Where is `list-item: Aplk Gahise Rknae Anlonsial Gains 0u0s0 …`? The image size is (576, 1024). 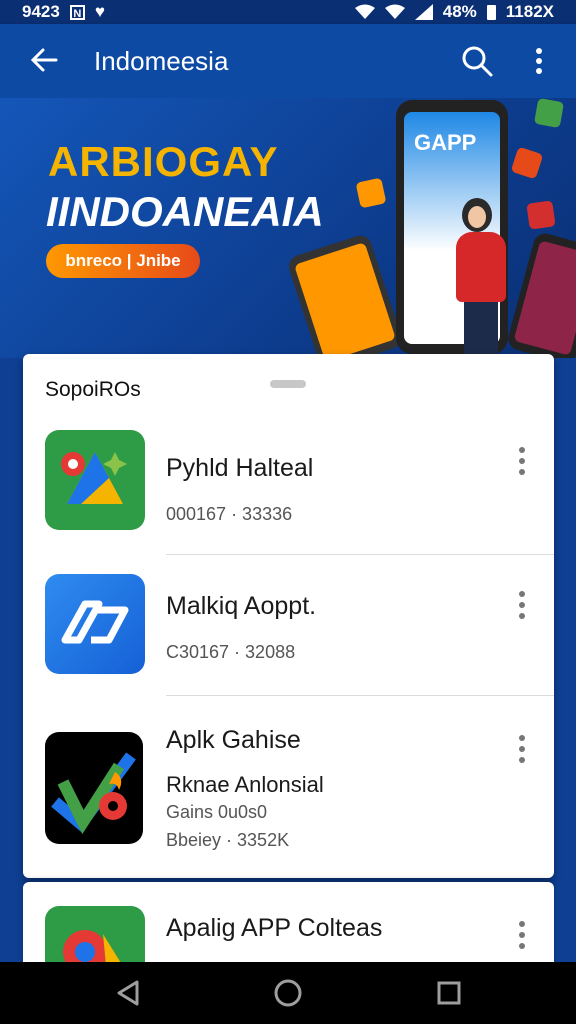
list-item: Aplk Gahise Rknae Anlonsial Gains 0u0s0 … is located at coordinates (288, 801).